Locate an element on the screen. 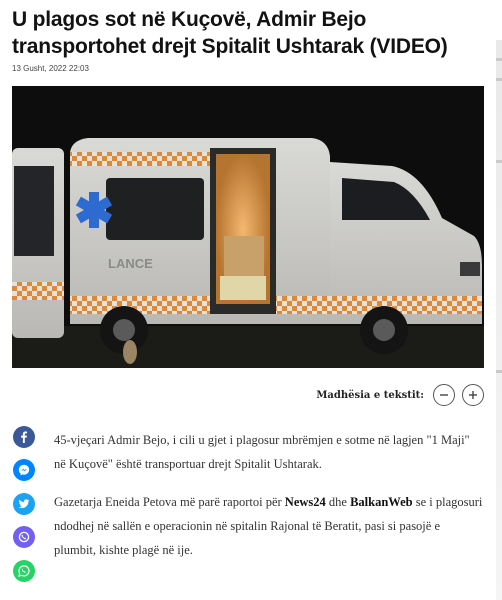 Image resolution: width=502 pixels, height=600 pixels. share-twitter-button is located at coordinates (24, 504).